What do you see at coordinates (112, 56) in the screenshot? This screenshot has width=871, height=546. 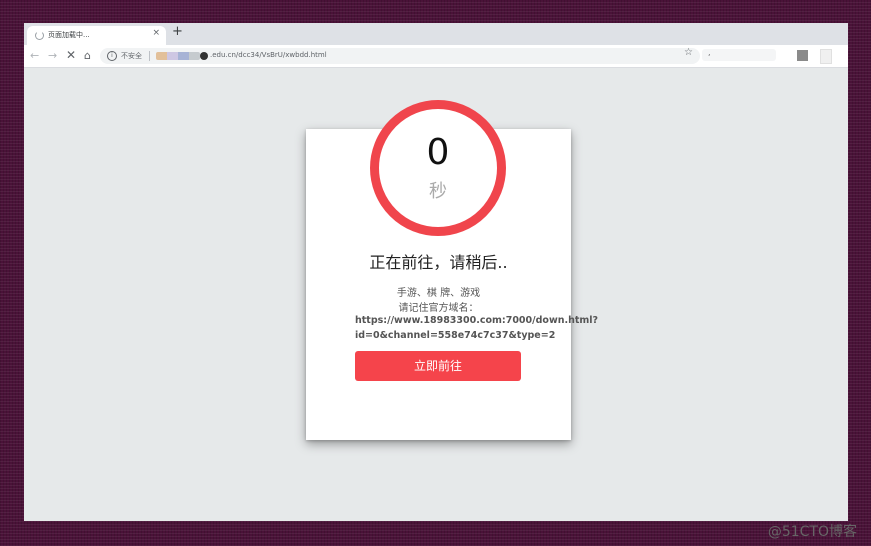 I see `info-icon: i` at bounding box center [112, 56].